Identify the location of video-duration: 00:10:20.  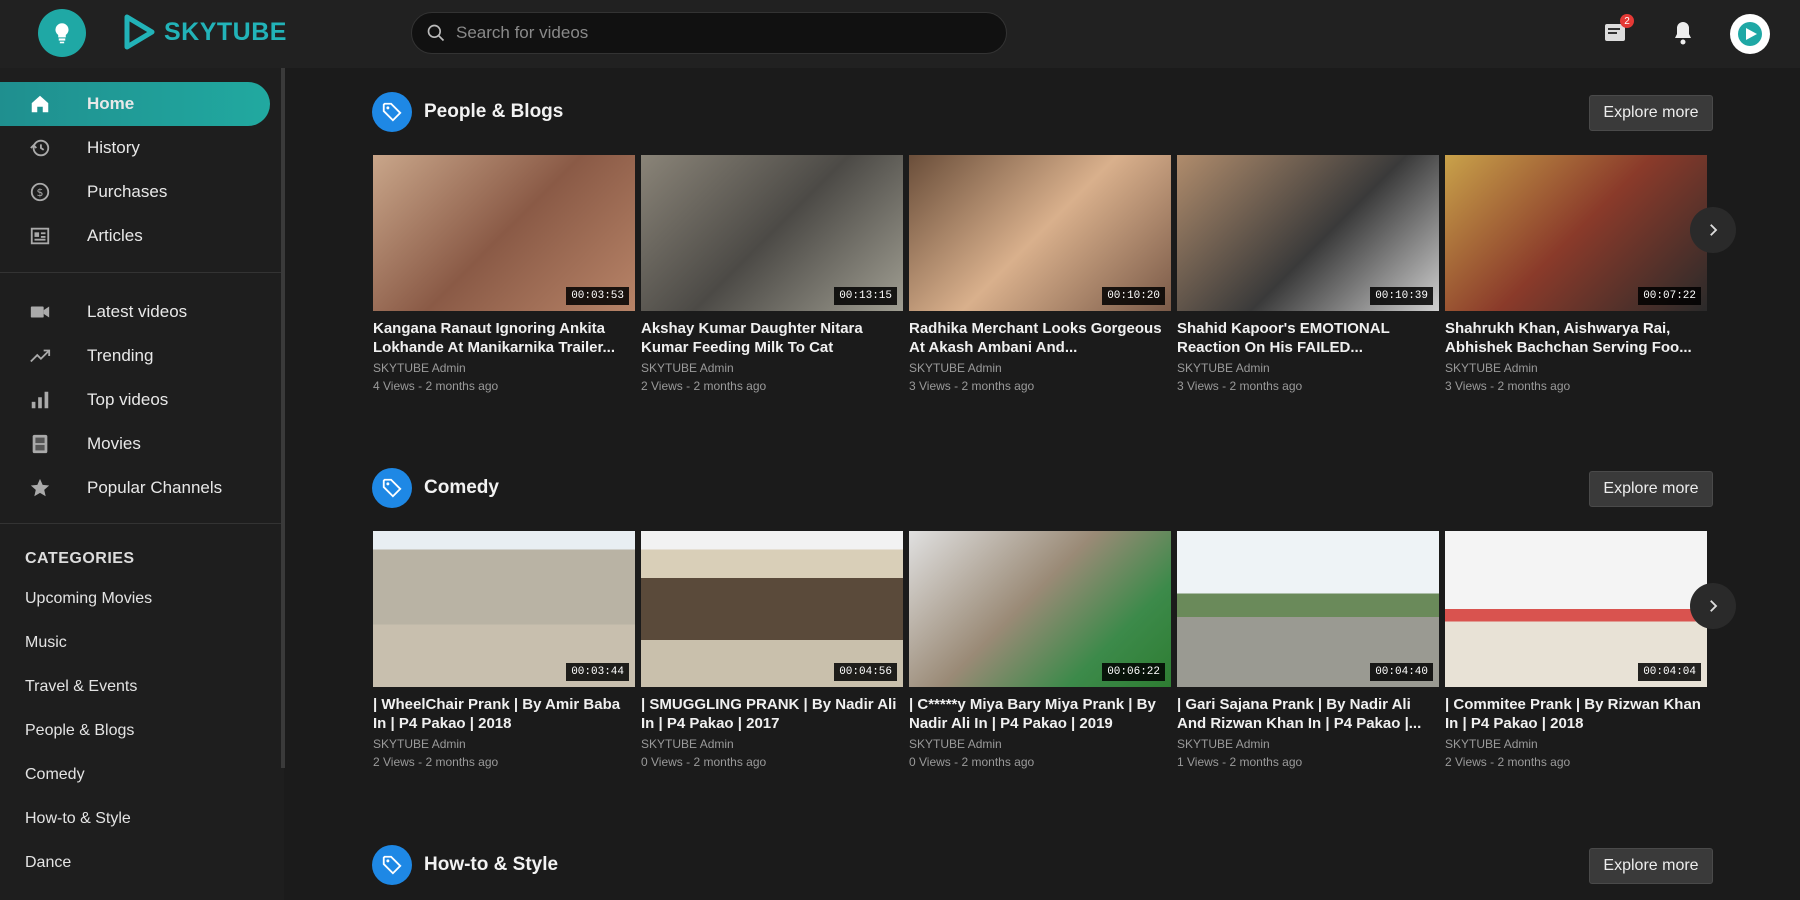
(1133, 296).